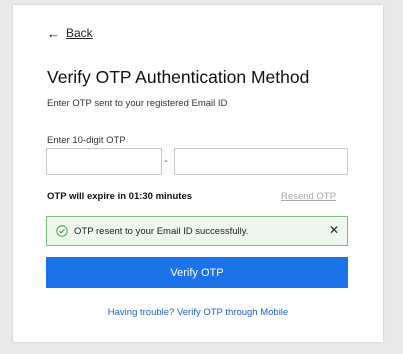  Describe the element at coordinates (334, 230) in the screenshot. I see `close-icon: ✕` at that location.